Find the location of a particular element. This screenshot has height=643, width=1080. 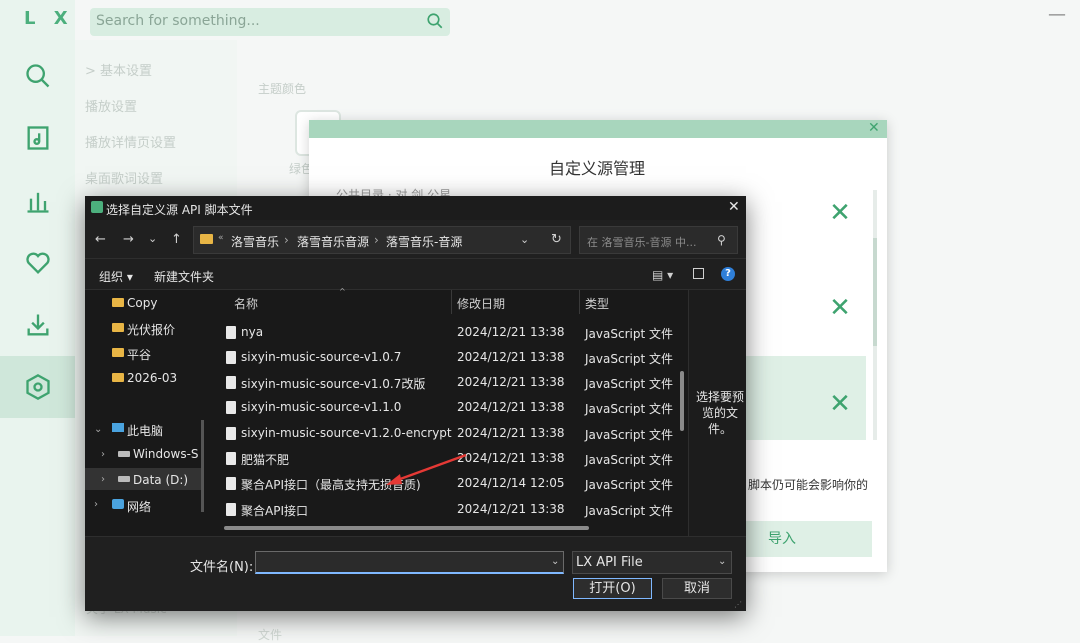

new-folder-button: 新建文件夹 is located at coordinates (184, 276).